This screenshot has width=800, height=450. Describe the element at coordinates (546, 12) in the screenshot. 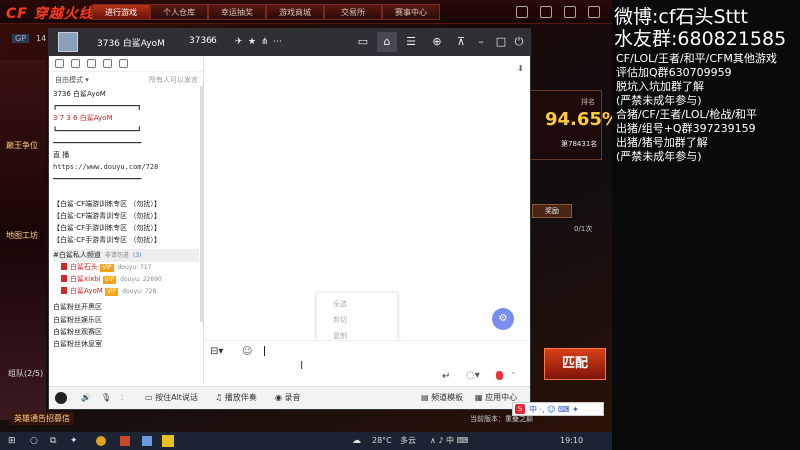

I see `gear-icon` at that location.